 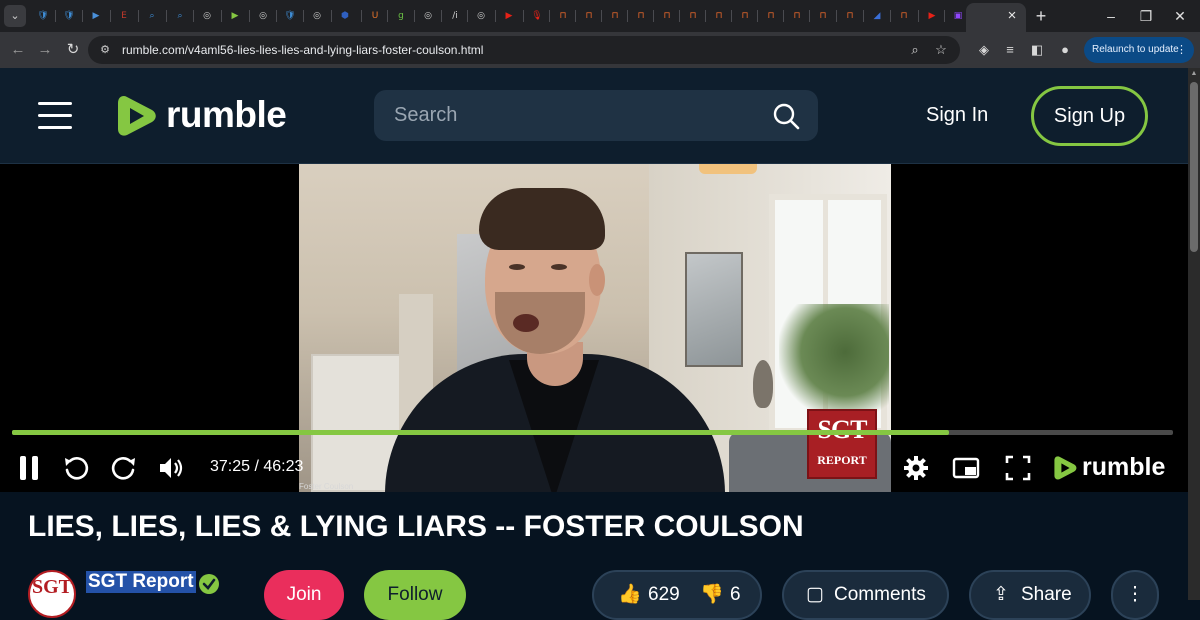 I want to click on back-button: ←, so click(x=18, y=50).